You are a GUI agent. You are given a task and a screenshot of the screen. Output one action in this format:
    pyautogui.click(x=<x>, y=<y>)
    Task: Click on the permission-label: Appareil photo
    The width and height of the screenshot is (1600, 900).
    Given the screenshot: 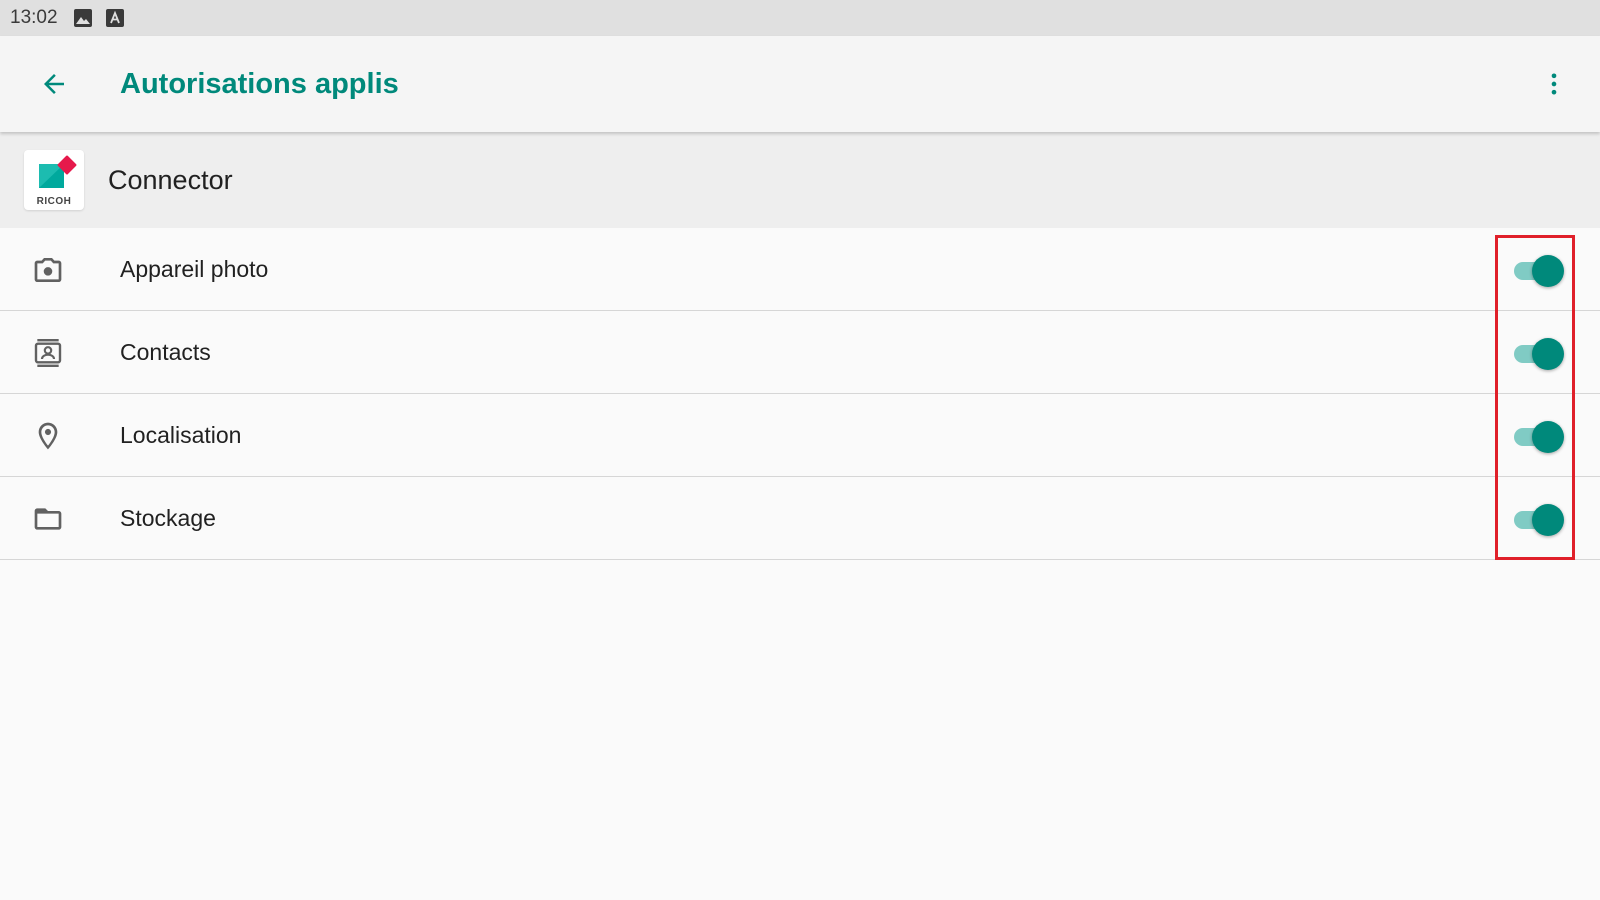 What is the action you would take?
    pyautogui.click(x=194, y=269)
    